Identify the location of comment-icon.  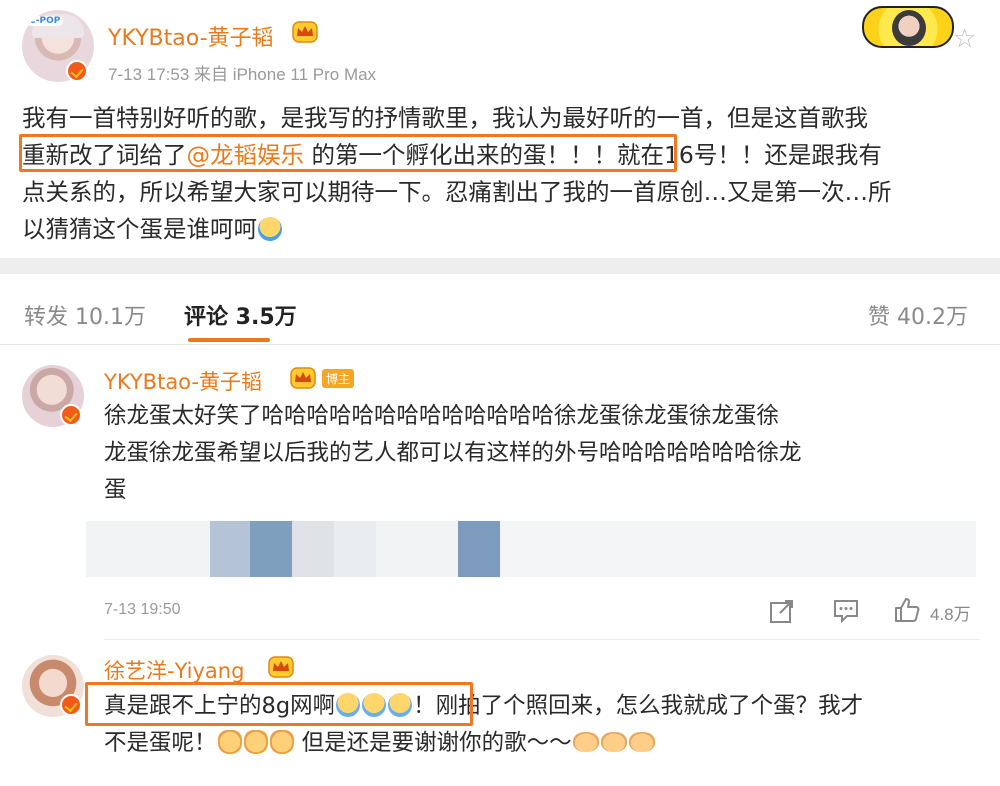
(846, 611).